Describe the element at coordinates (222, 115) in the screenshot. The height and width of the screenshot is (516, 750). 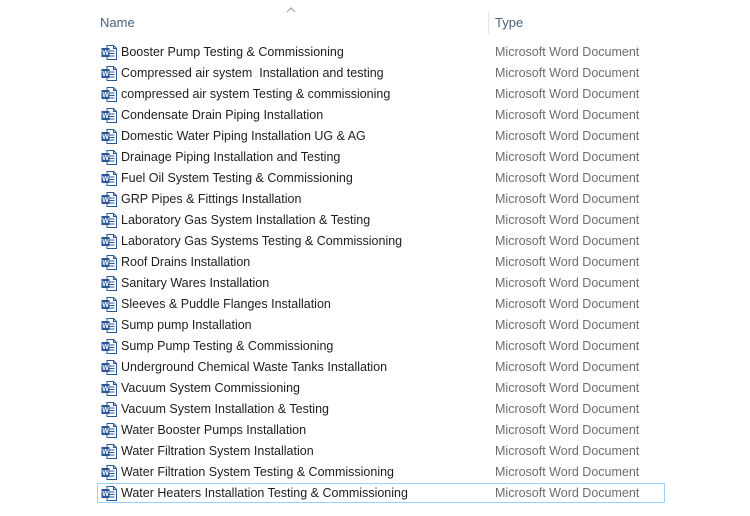
I see `file-name: Condensate Drain Piping Installation` at that location.